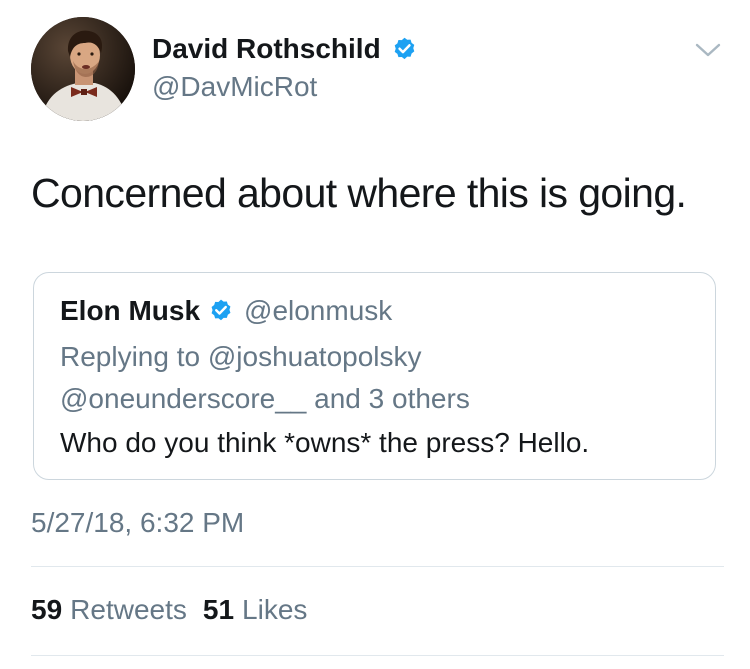  What do you see at coordinates (137, 523) in the screenshot?
I see `tweet-timestamp: 5/27/18, 6:32 PM` at bounding box center [137, 523].